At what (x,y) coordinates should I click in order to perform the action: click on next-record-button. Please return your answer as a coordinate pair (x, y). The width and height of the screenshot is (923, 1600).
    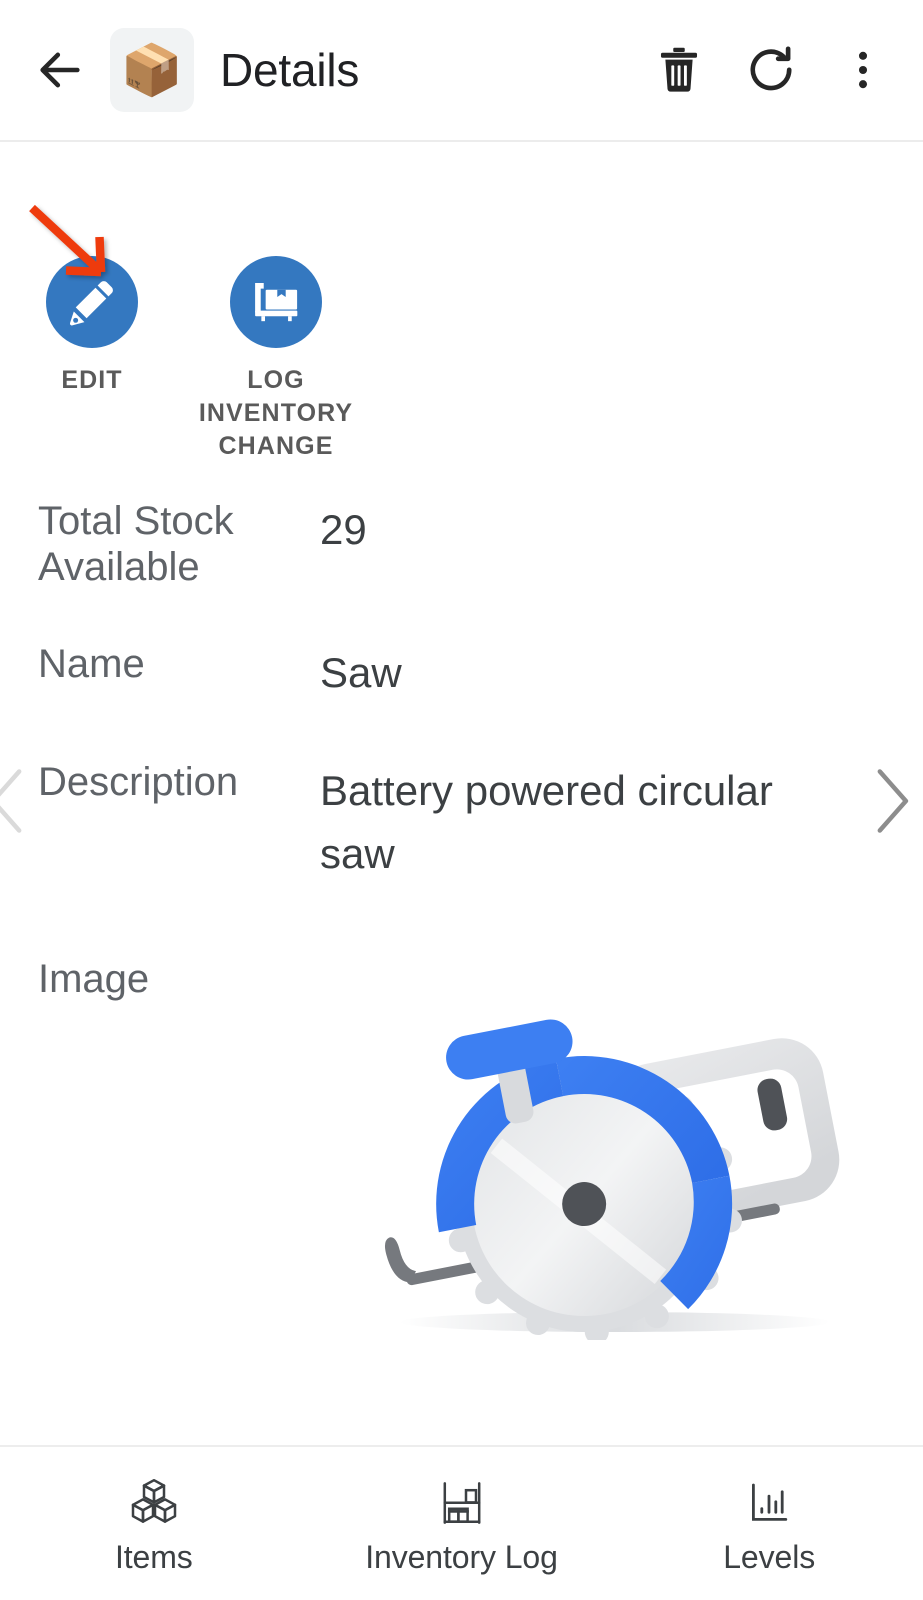
    Looking at the image, I should click on (892, 801).